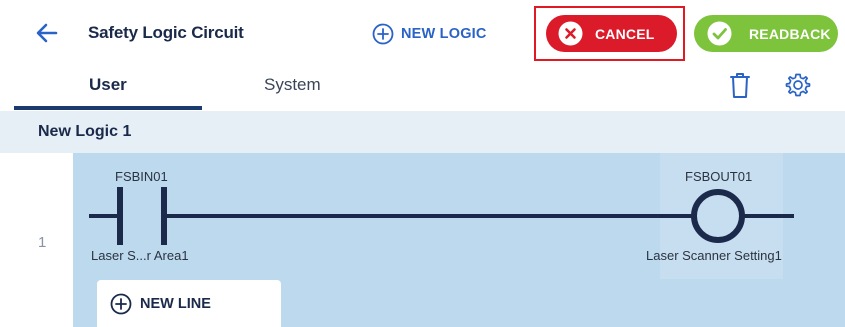 The height and width of the screenshot is (327, 845). I want to click on tab-user: User, so click(108, 85).